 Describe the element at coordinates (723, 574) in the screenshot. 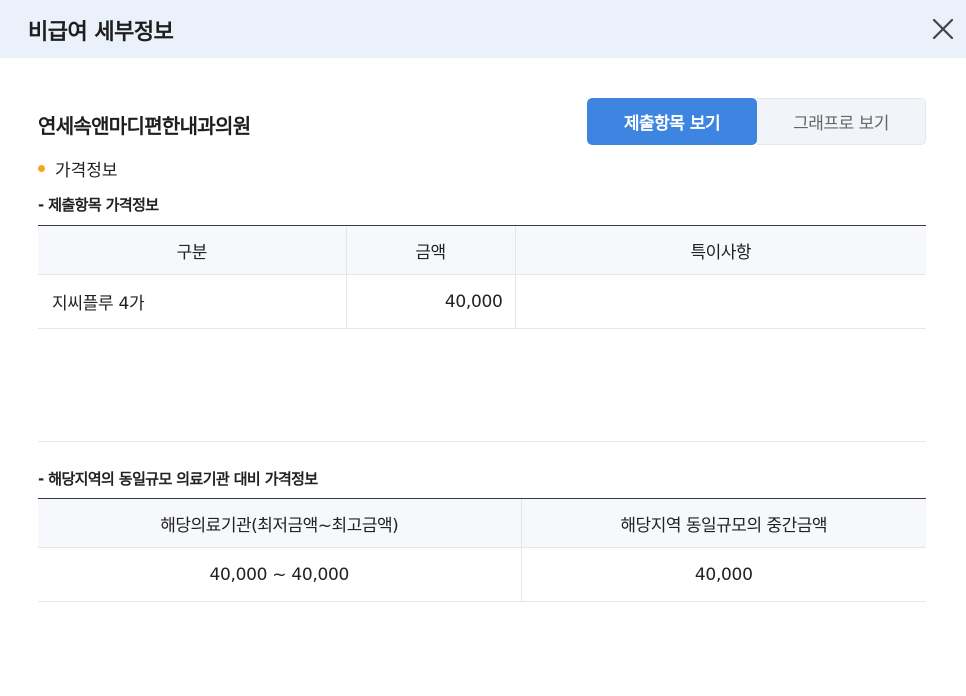

I see `median-price-cell: 40,000` at that location.